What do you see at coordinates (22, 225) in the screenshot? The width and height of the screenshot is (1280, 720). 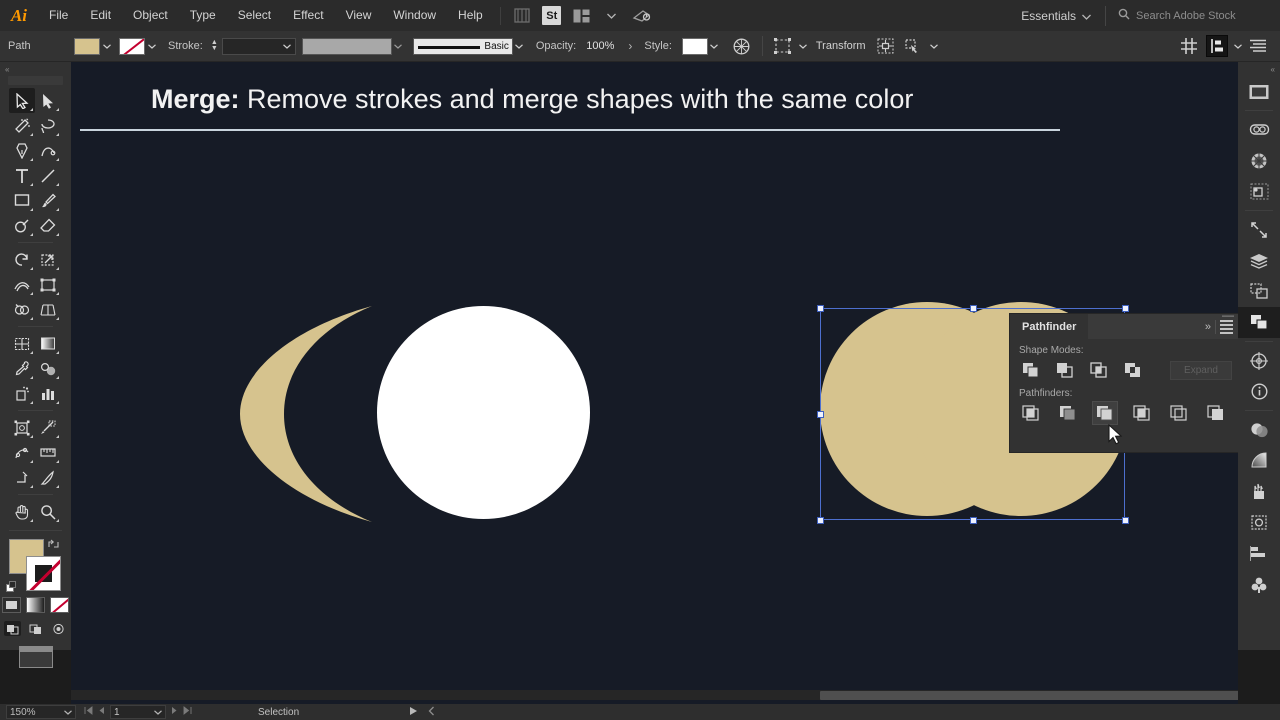 I see `shaper-tool` at bounding box center [22, 225].